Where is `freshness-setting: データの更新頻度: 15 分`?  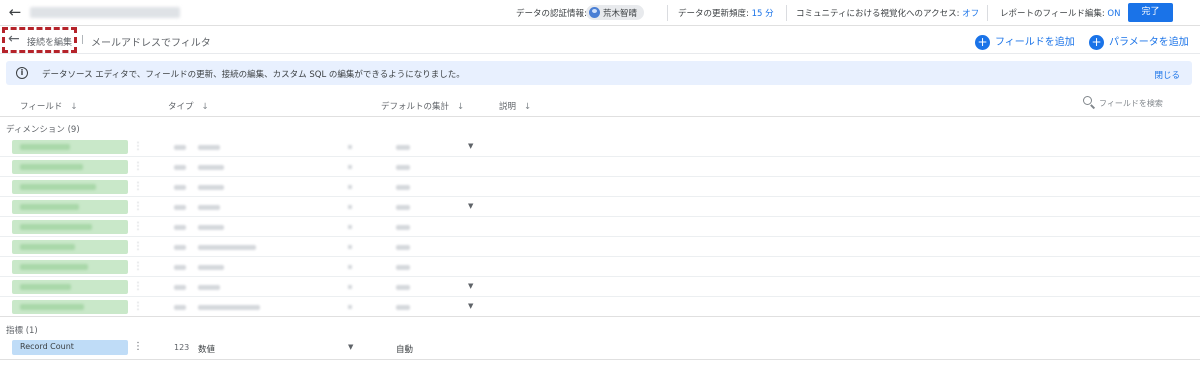 freshness-setting: データの更新頻度: 15 分 is located at coordinates (726, 13).